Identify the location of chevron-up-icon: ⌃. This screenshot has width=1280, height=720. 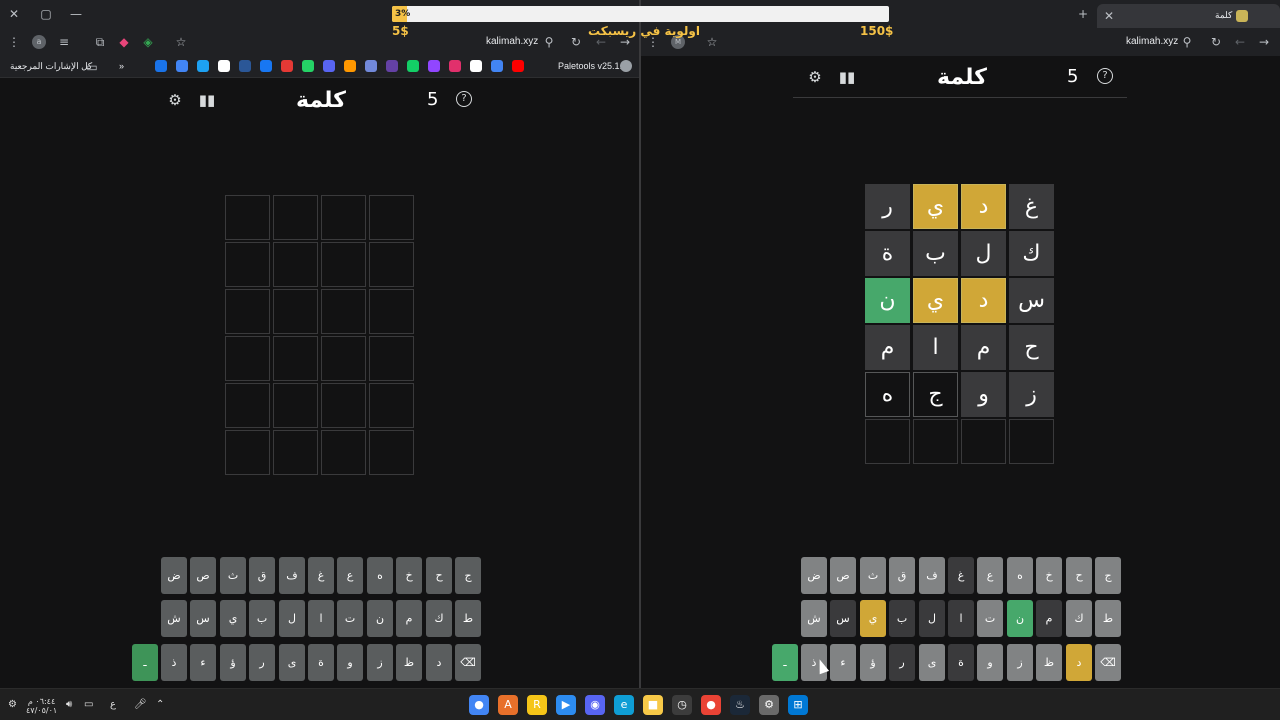
(160, 705).